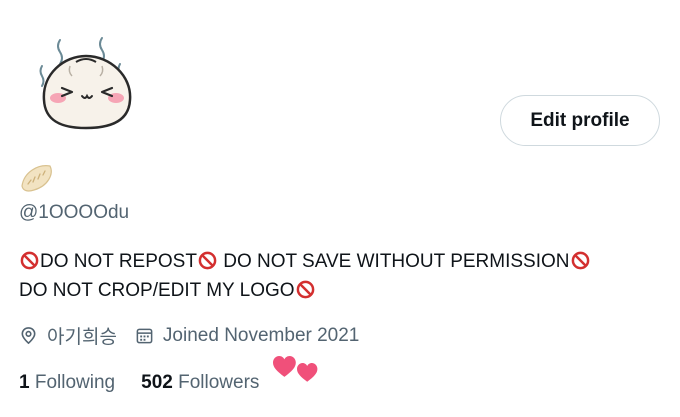  I want to click on following-link: 1 Following, so click(67, 383).